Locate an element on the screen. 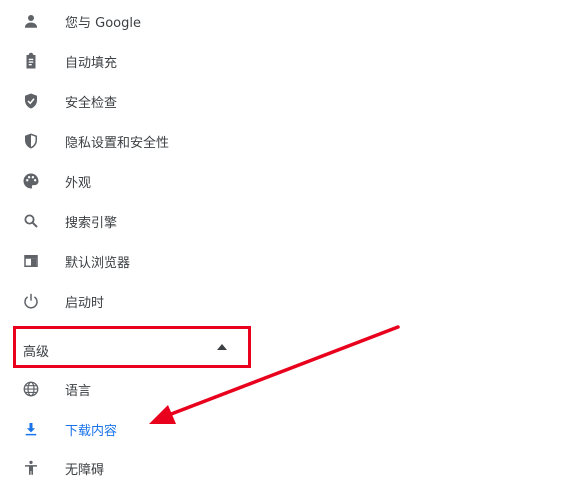 Image resolution: width=583 pixels, height=488 pixels. menu-item-label: 外观 is located at coordinates (78, 183).